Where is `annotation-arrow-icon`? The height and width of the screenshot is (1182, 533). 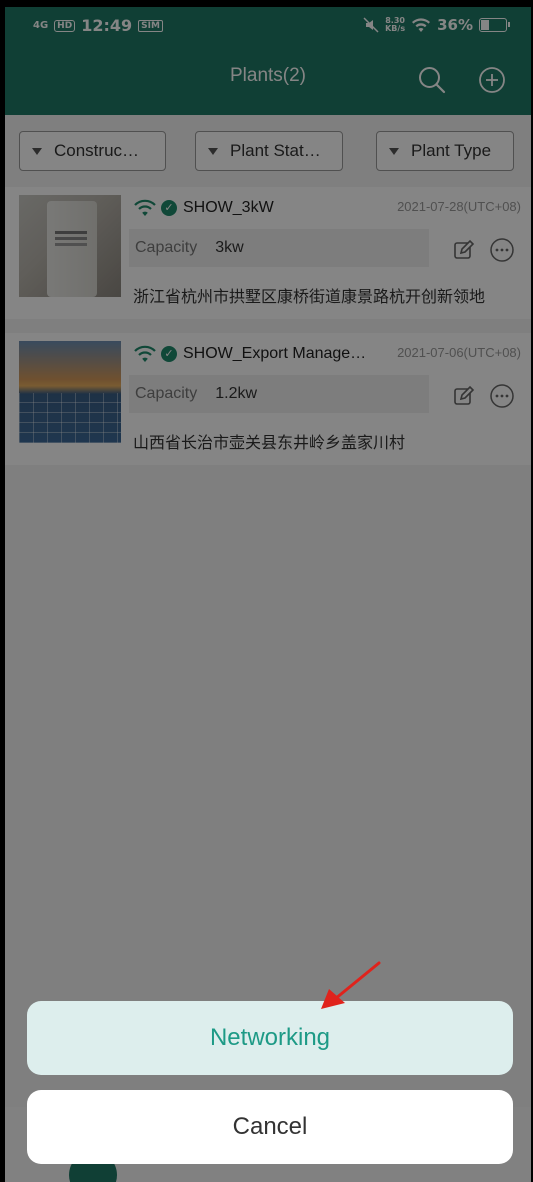 annotation-arrow-icon is located at coordinates (351, 985).